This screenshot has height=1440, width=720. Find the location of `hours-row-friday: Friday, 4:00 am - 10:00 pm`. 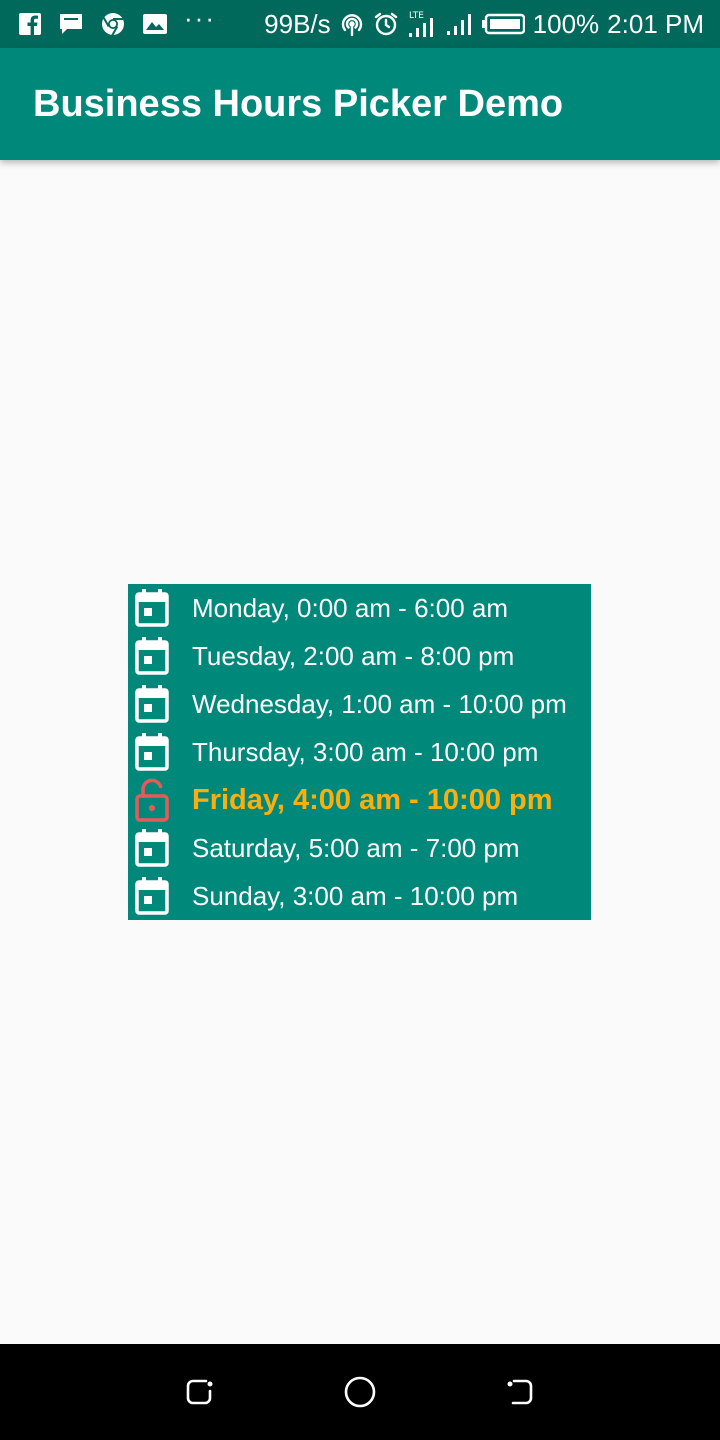

hours-row-friday: Friday, 4:00 am - 10:00 pm is located at coordinates (359, 800).